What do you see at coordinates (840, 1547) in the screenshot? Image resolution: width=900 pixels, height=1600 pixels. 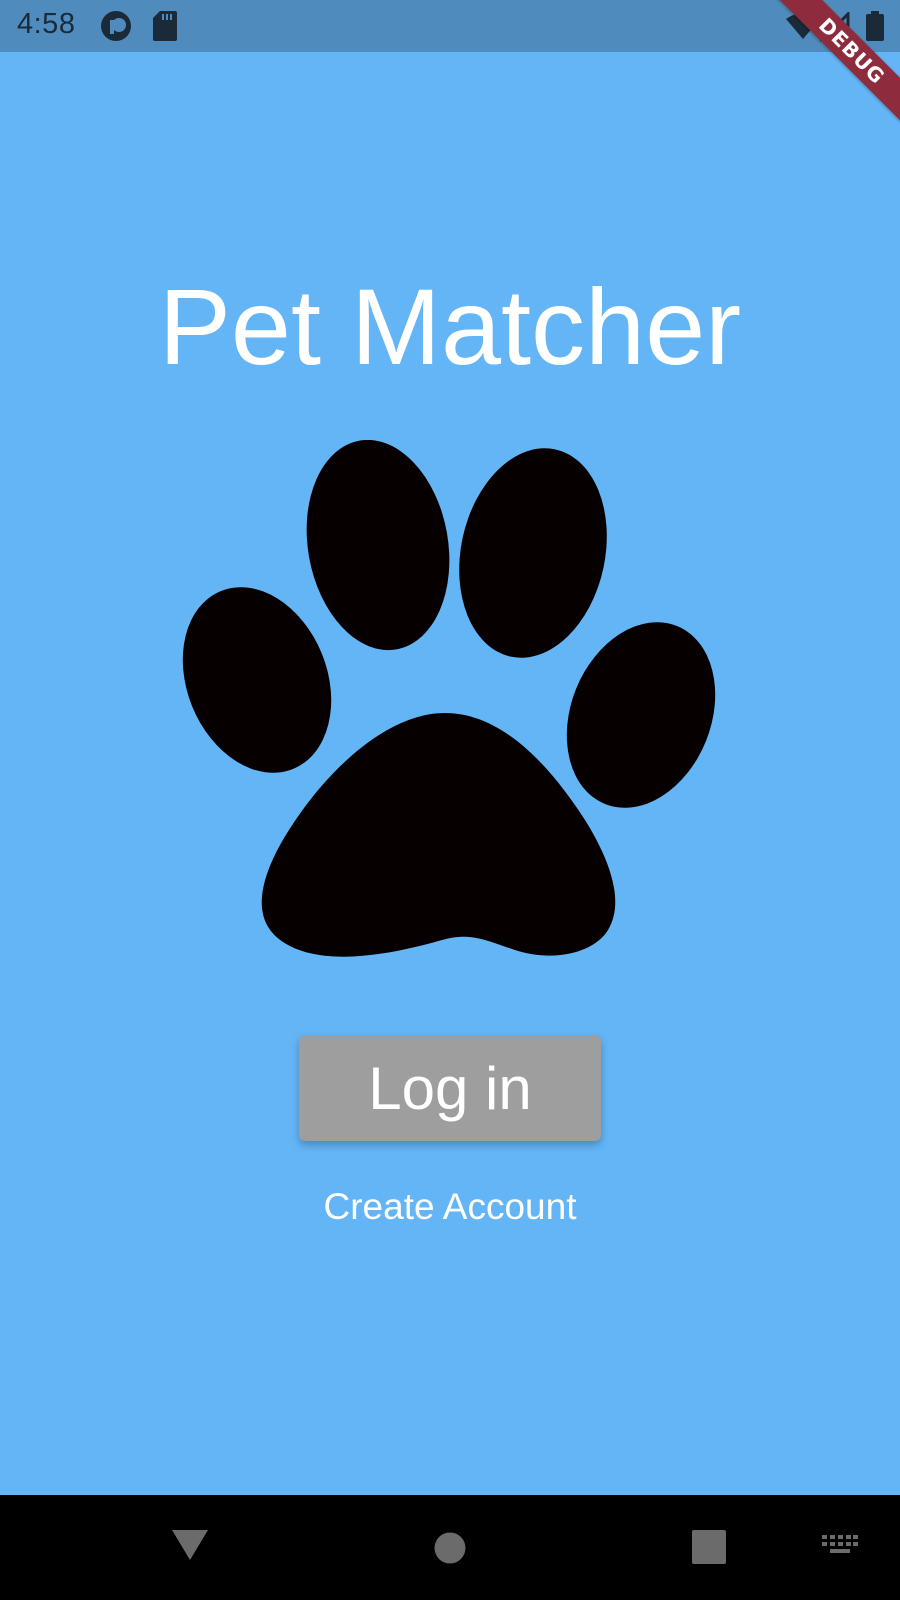 I see `keyboard-icon` at bounding box center [840, 1547].